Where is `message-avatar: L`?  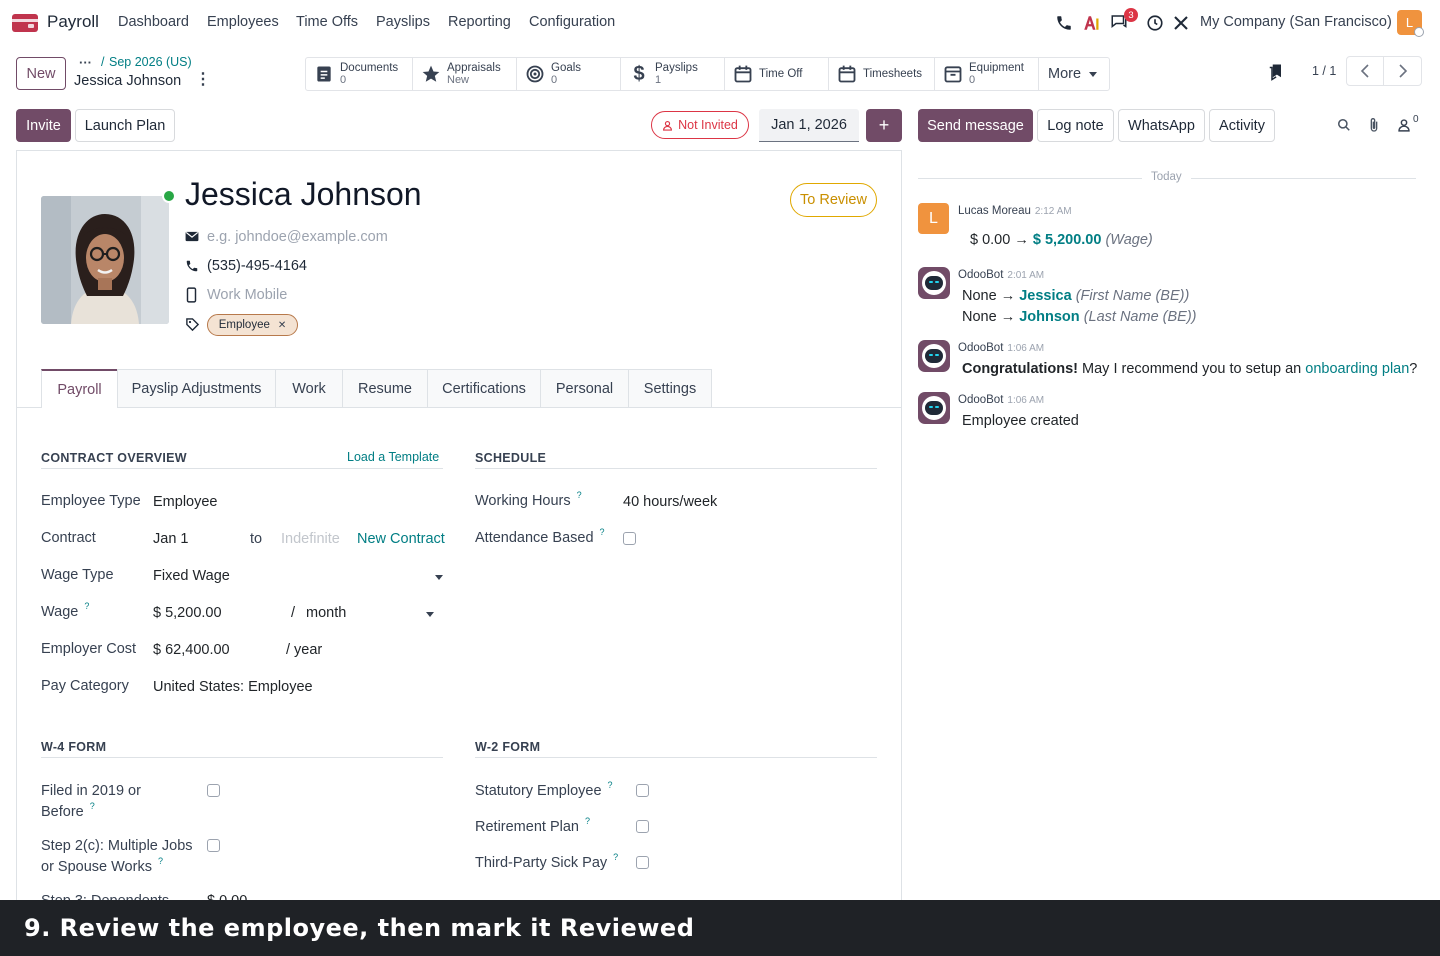 message-avatar: L is located at coordinates (933, 218).